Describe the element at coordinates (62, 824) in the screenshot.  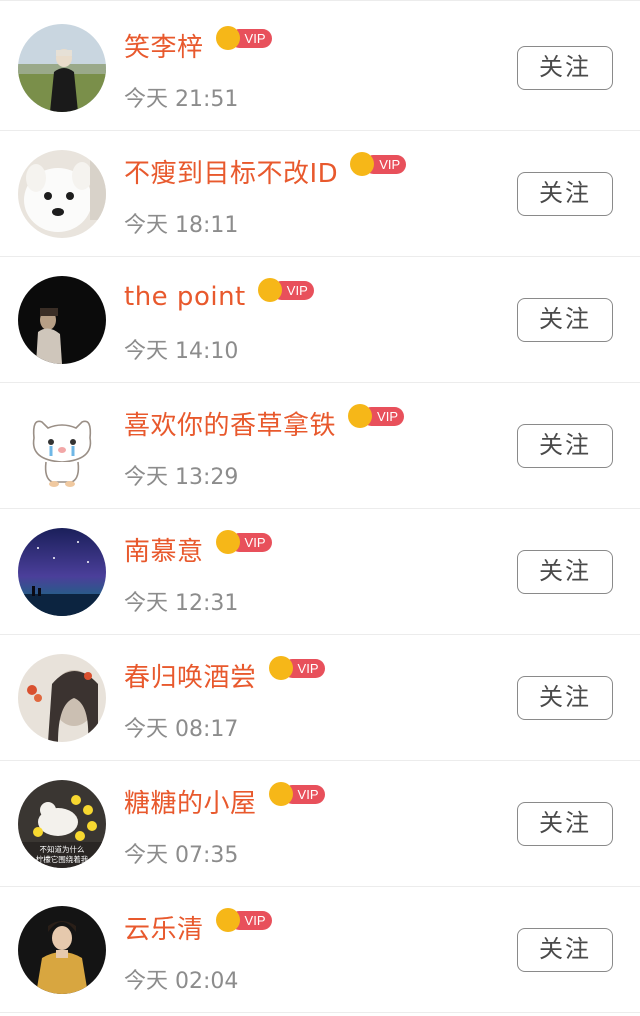
I see `cat-lemons-avatar: 不知道为什么 柠檬它围绕着我` at that location.